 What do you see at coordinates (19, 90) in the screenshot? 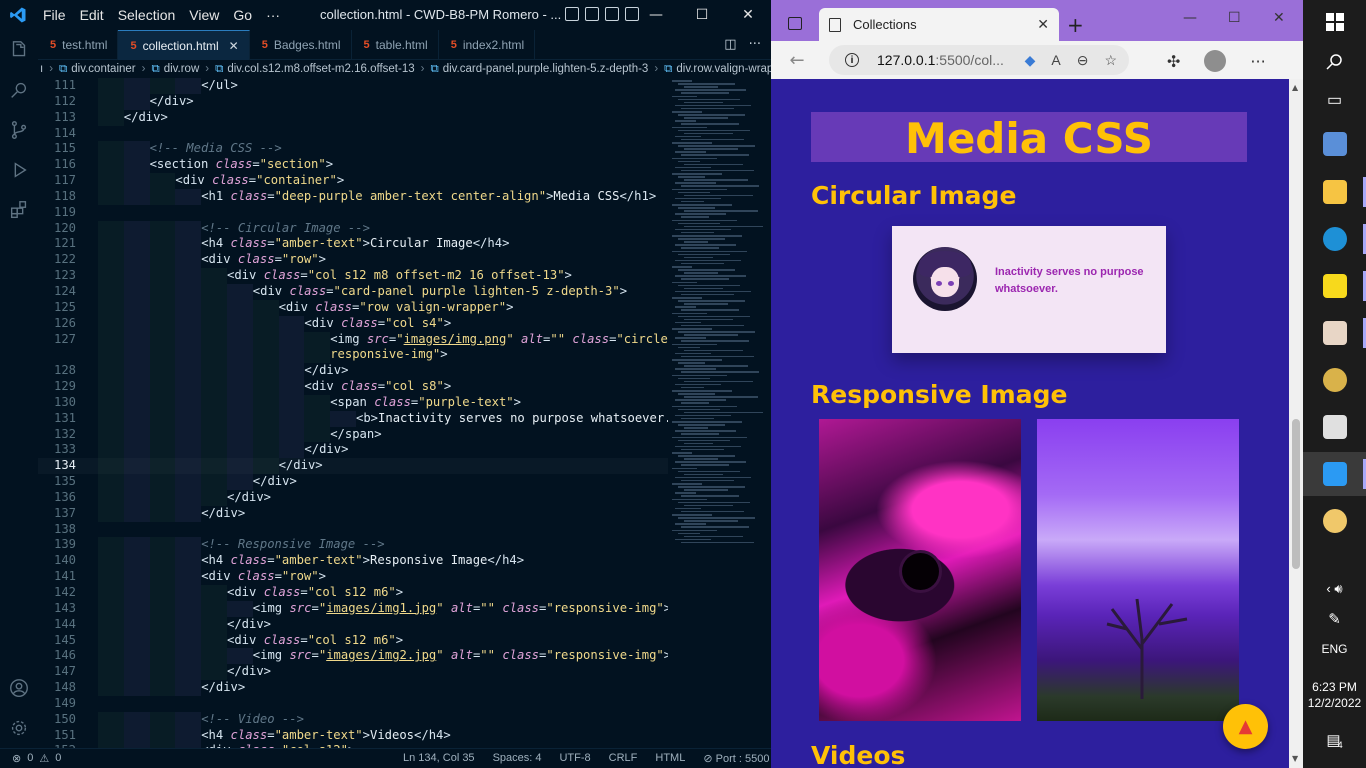
I see `search-icon` at bounding box center [19, 90].